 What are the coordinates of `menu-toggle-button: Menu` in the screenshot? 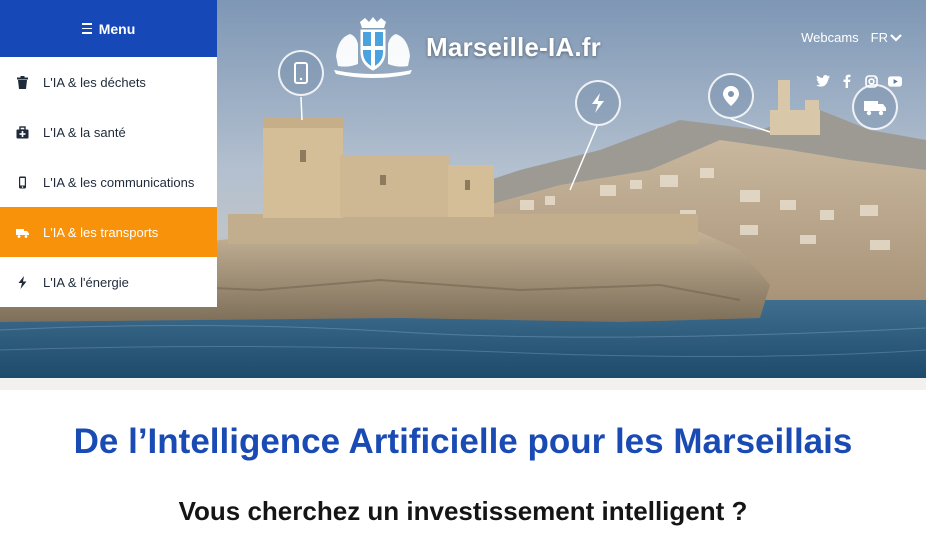 It's located at (108, 28).